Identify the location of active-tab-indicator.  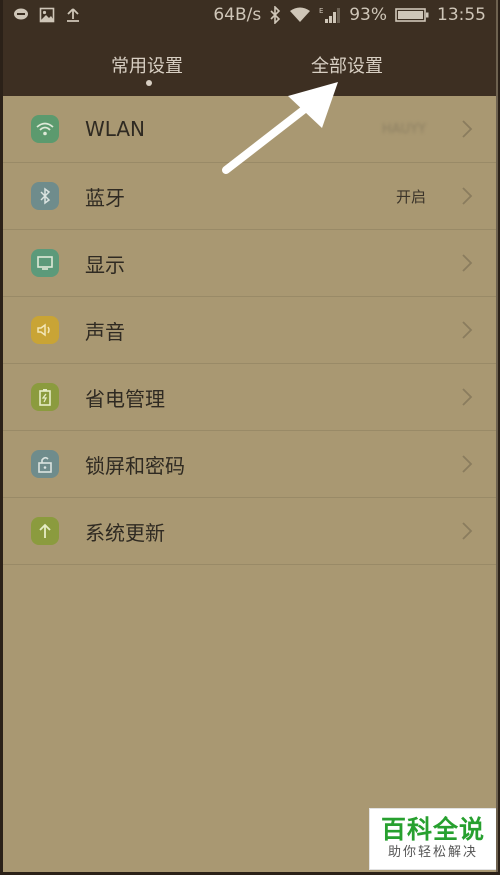
(149, 83).